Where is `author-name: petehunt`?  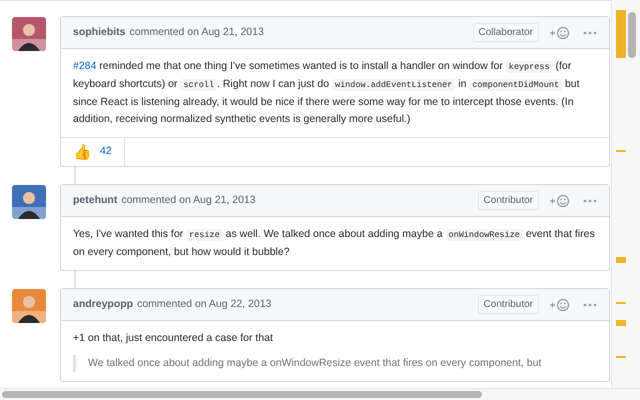
author-name: petehunt is located at coordinates (95, 200).